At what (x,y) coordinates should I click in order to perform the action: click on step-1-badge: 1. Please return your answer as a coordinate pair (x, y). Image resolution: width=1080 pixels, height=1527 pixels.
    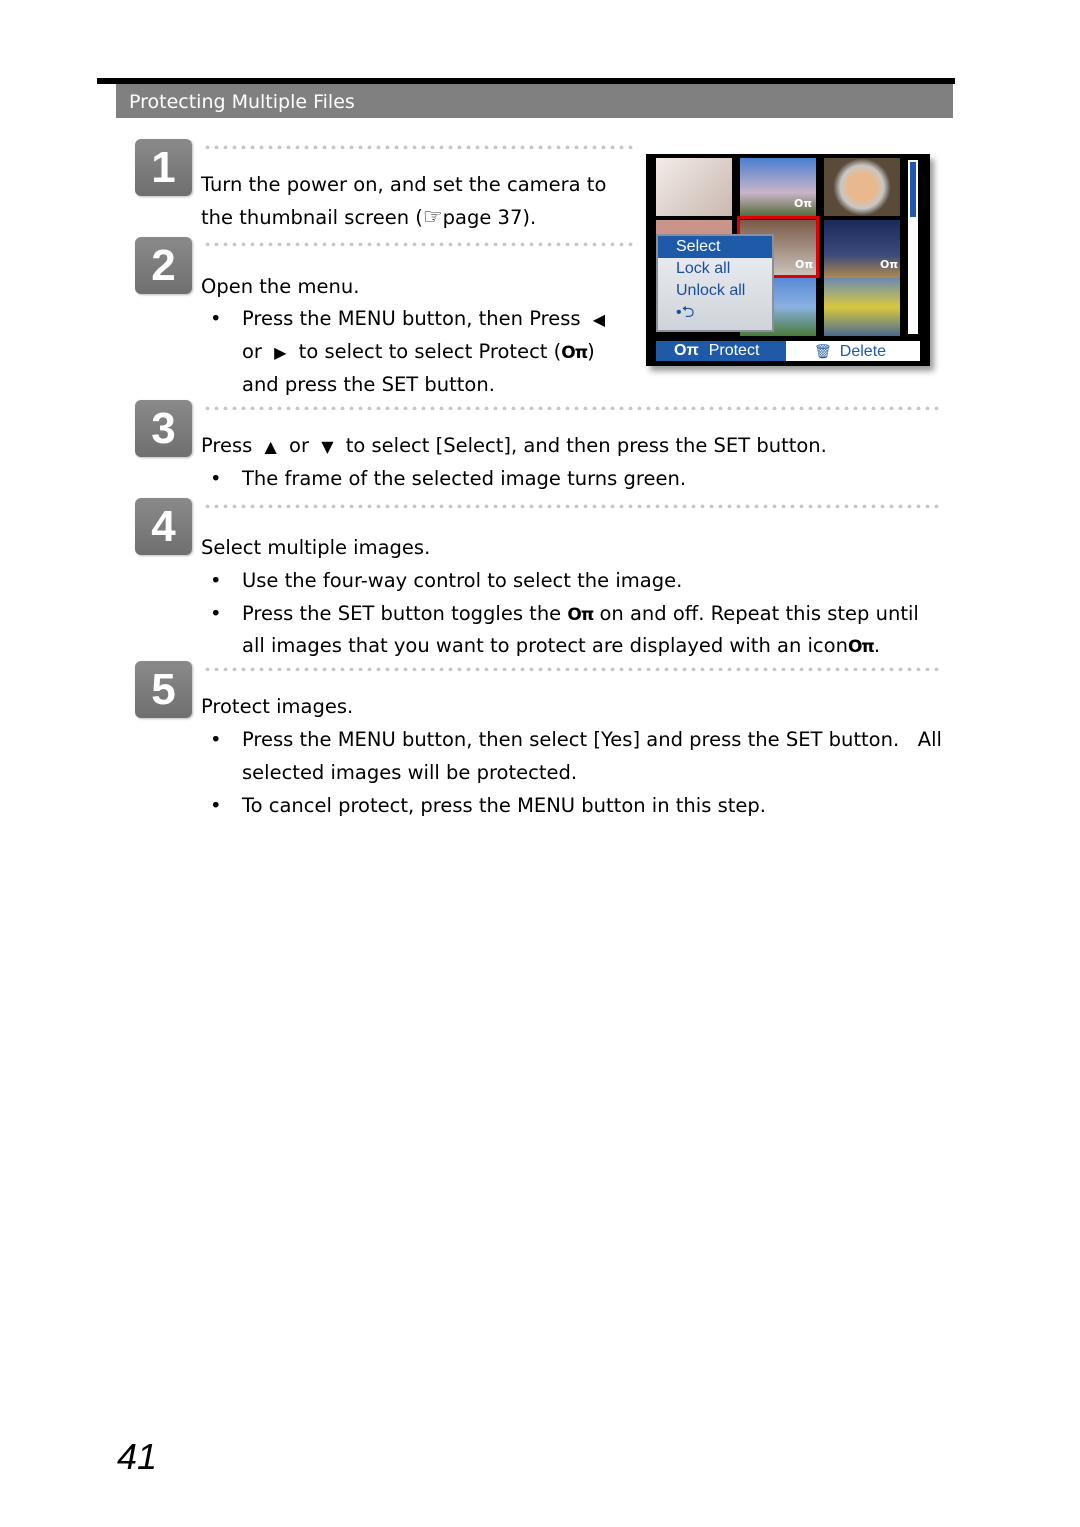
    Looking at the image, I should click on (163, 167).